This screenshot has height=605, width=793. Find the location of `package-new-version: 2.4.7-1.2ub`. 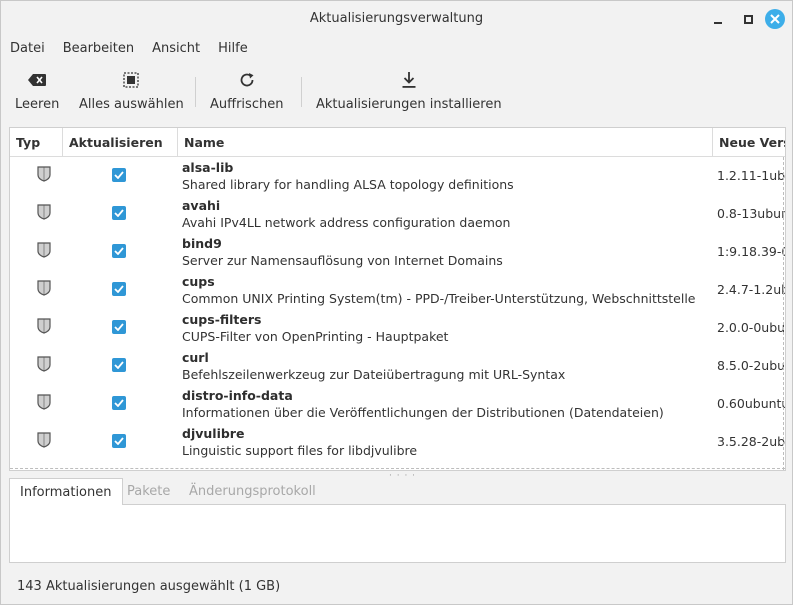

package-new-version: 2.4.7-1.2ub is located at coordinates (751, 289).